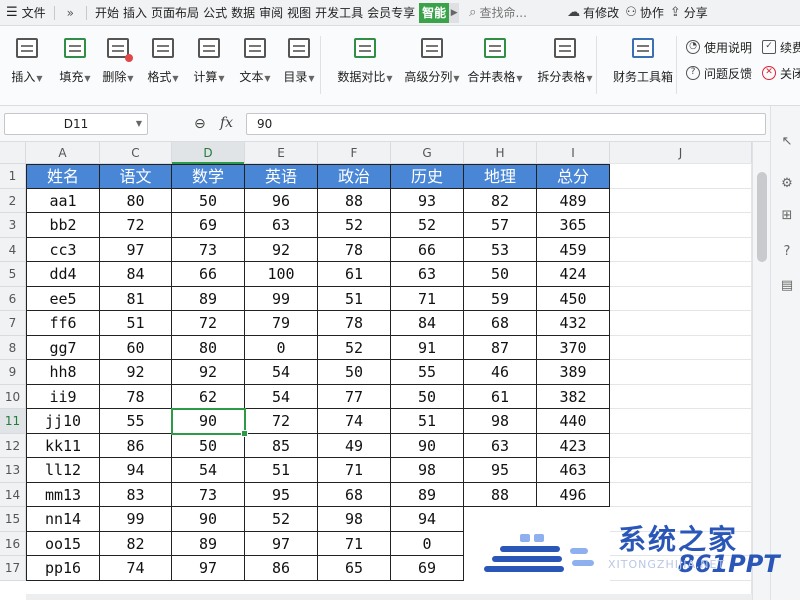 The image size is (800, 600). Describe the element at coordinates (63, 176) in the screenshot. I see `table-header-cell: 姓名` at that location.